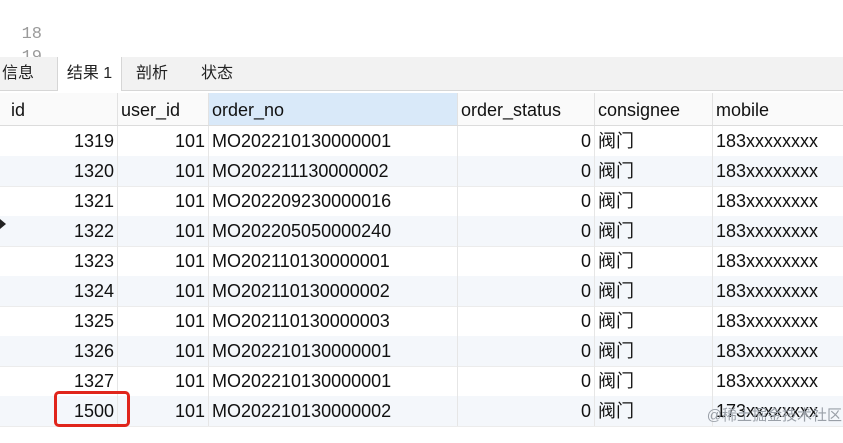  Describe the element at coordinates (59, 291) in the screenshot. I see `cell-id: 1324` at that location.